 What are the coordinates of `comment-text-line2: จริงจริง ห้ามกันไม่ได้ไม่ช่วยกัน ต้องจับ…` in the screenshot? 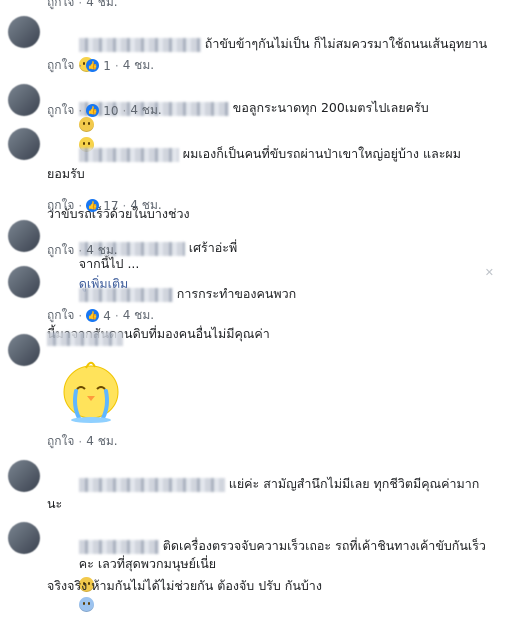 It's located at (184, 585).